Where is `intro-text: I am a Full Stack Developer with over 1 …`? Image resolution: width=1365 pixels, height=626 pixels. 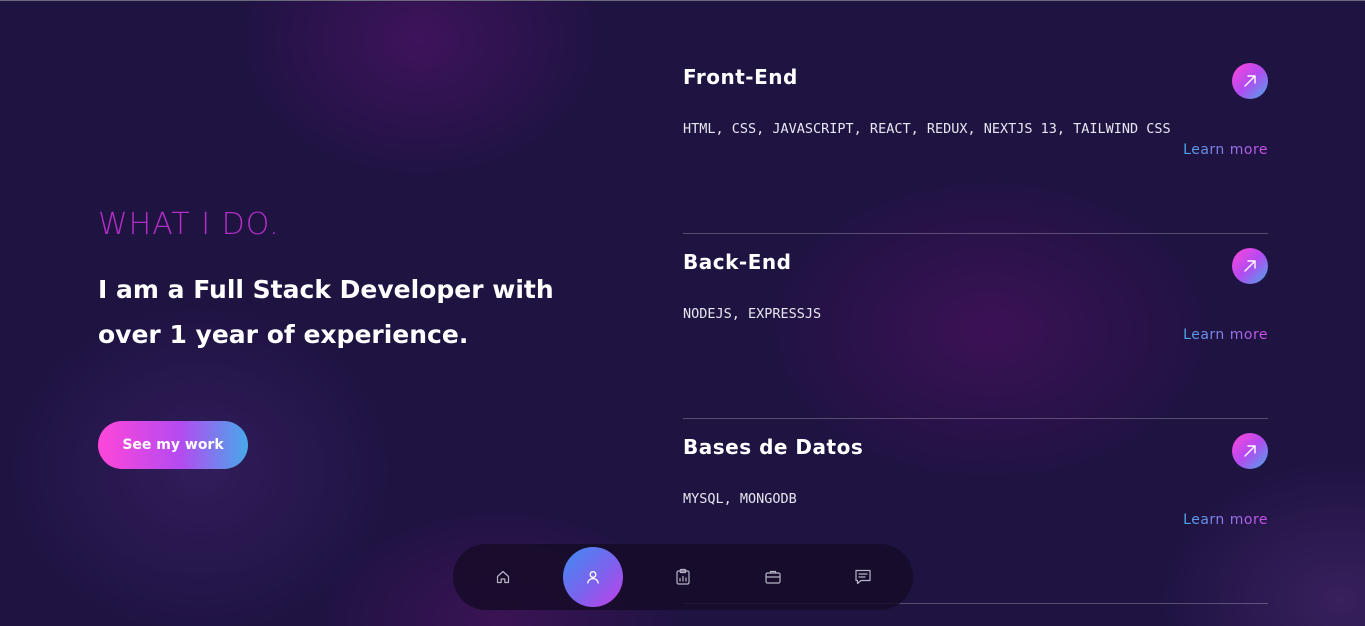
intro-text: I am a Full Stack Developer with over 1 … is located at coordinates (326, 312).